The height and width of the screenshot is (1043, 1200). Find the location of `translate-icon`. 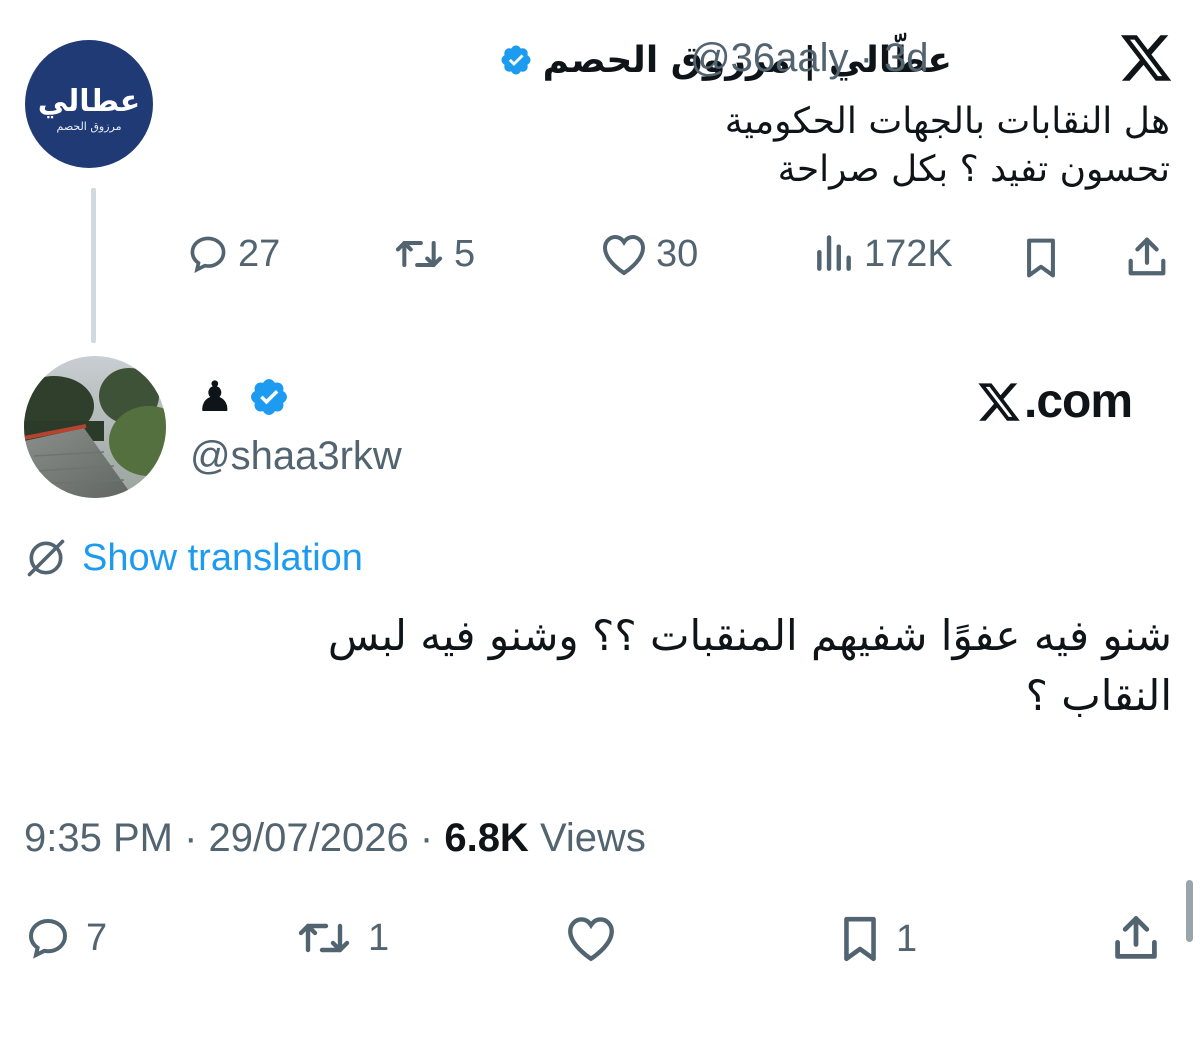

translate-icon is located at coordinates (46, 558).